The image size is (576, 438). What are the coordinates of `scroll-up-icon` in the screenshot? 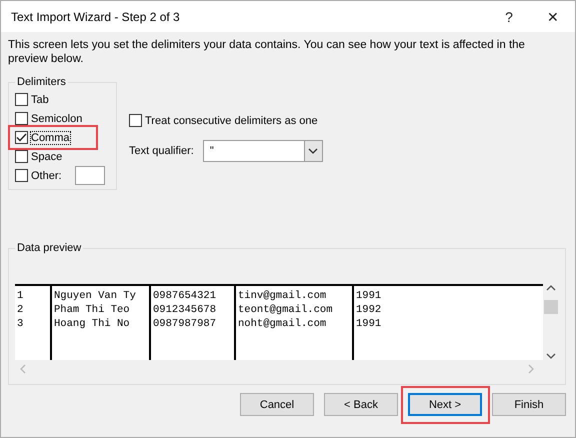 It's located at (551, 288).